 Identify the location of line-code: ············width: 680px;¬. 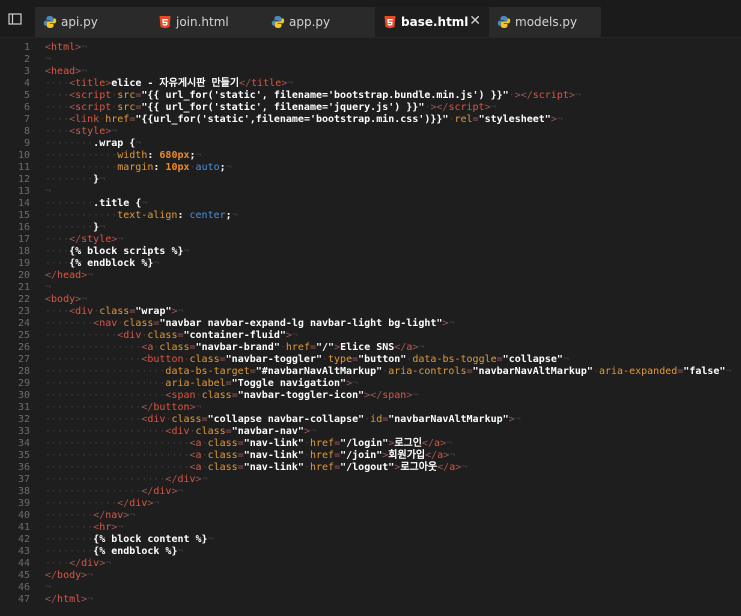
(123, 156).